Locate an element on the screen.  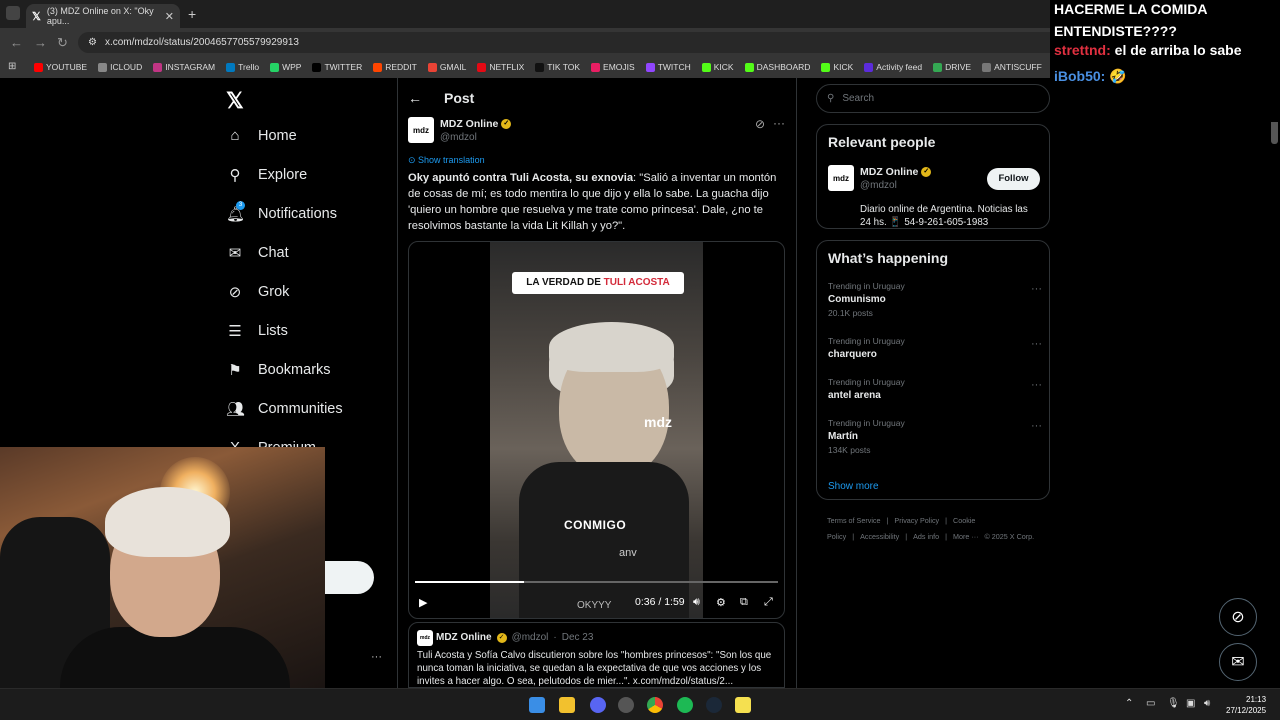
apps-grid-icon: ⊞ is located at coordinates (12, 66).